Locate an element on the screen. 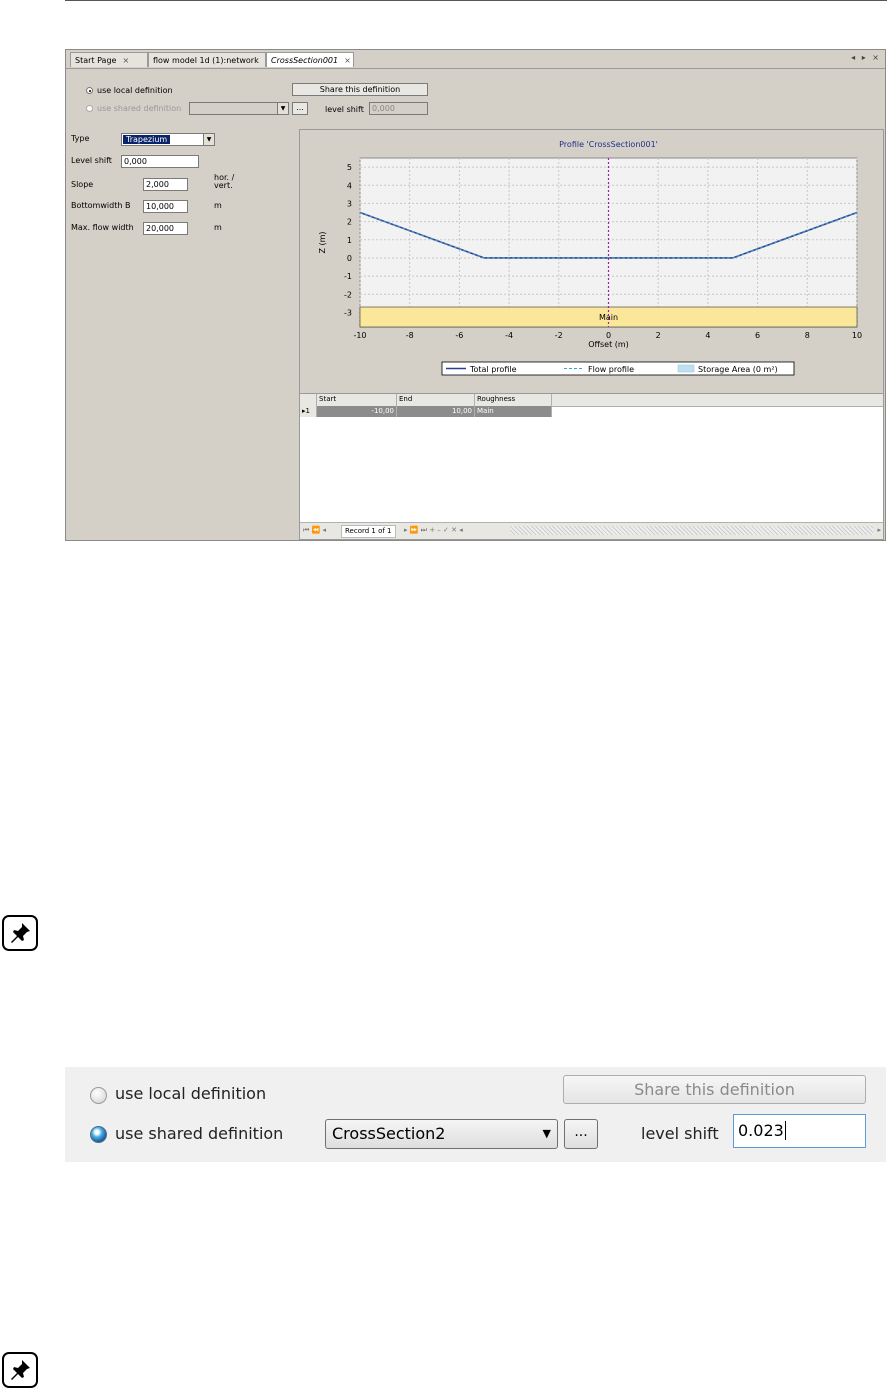 Image resolution: width=887 pixels, height=1390 pixels. cell-roughness: Main is located at coordinates (513, 411).